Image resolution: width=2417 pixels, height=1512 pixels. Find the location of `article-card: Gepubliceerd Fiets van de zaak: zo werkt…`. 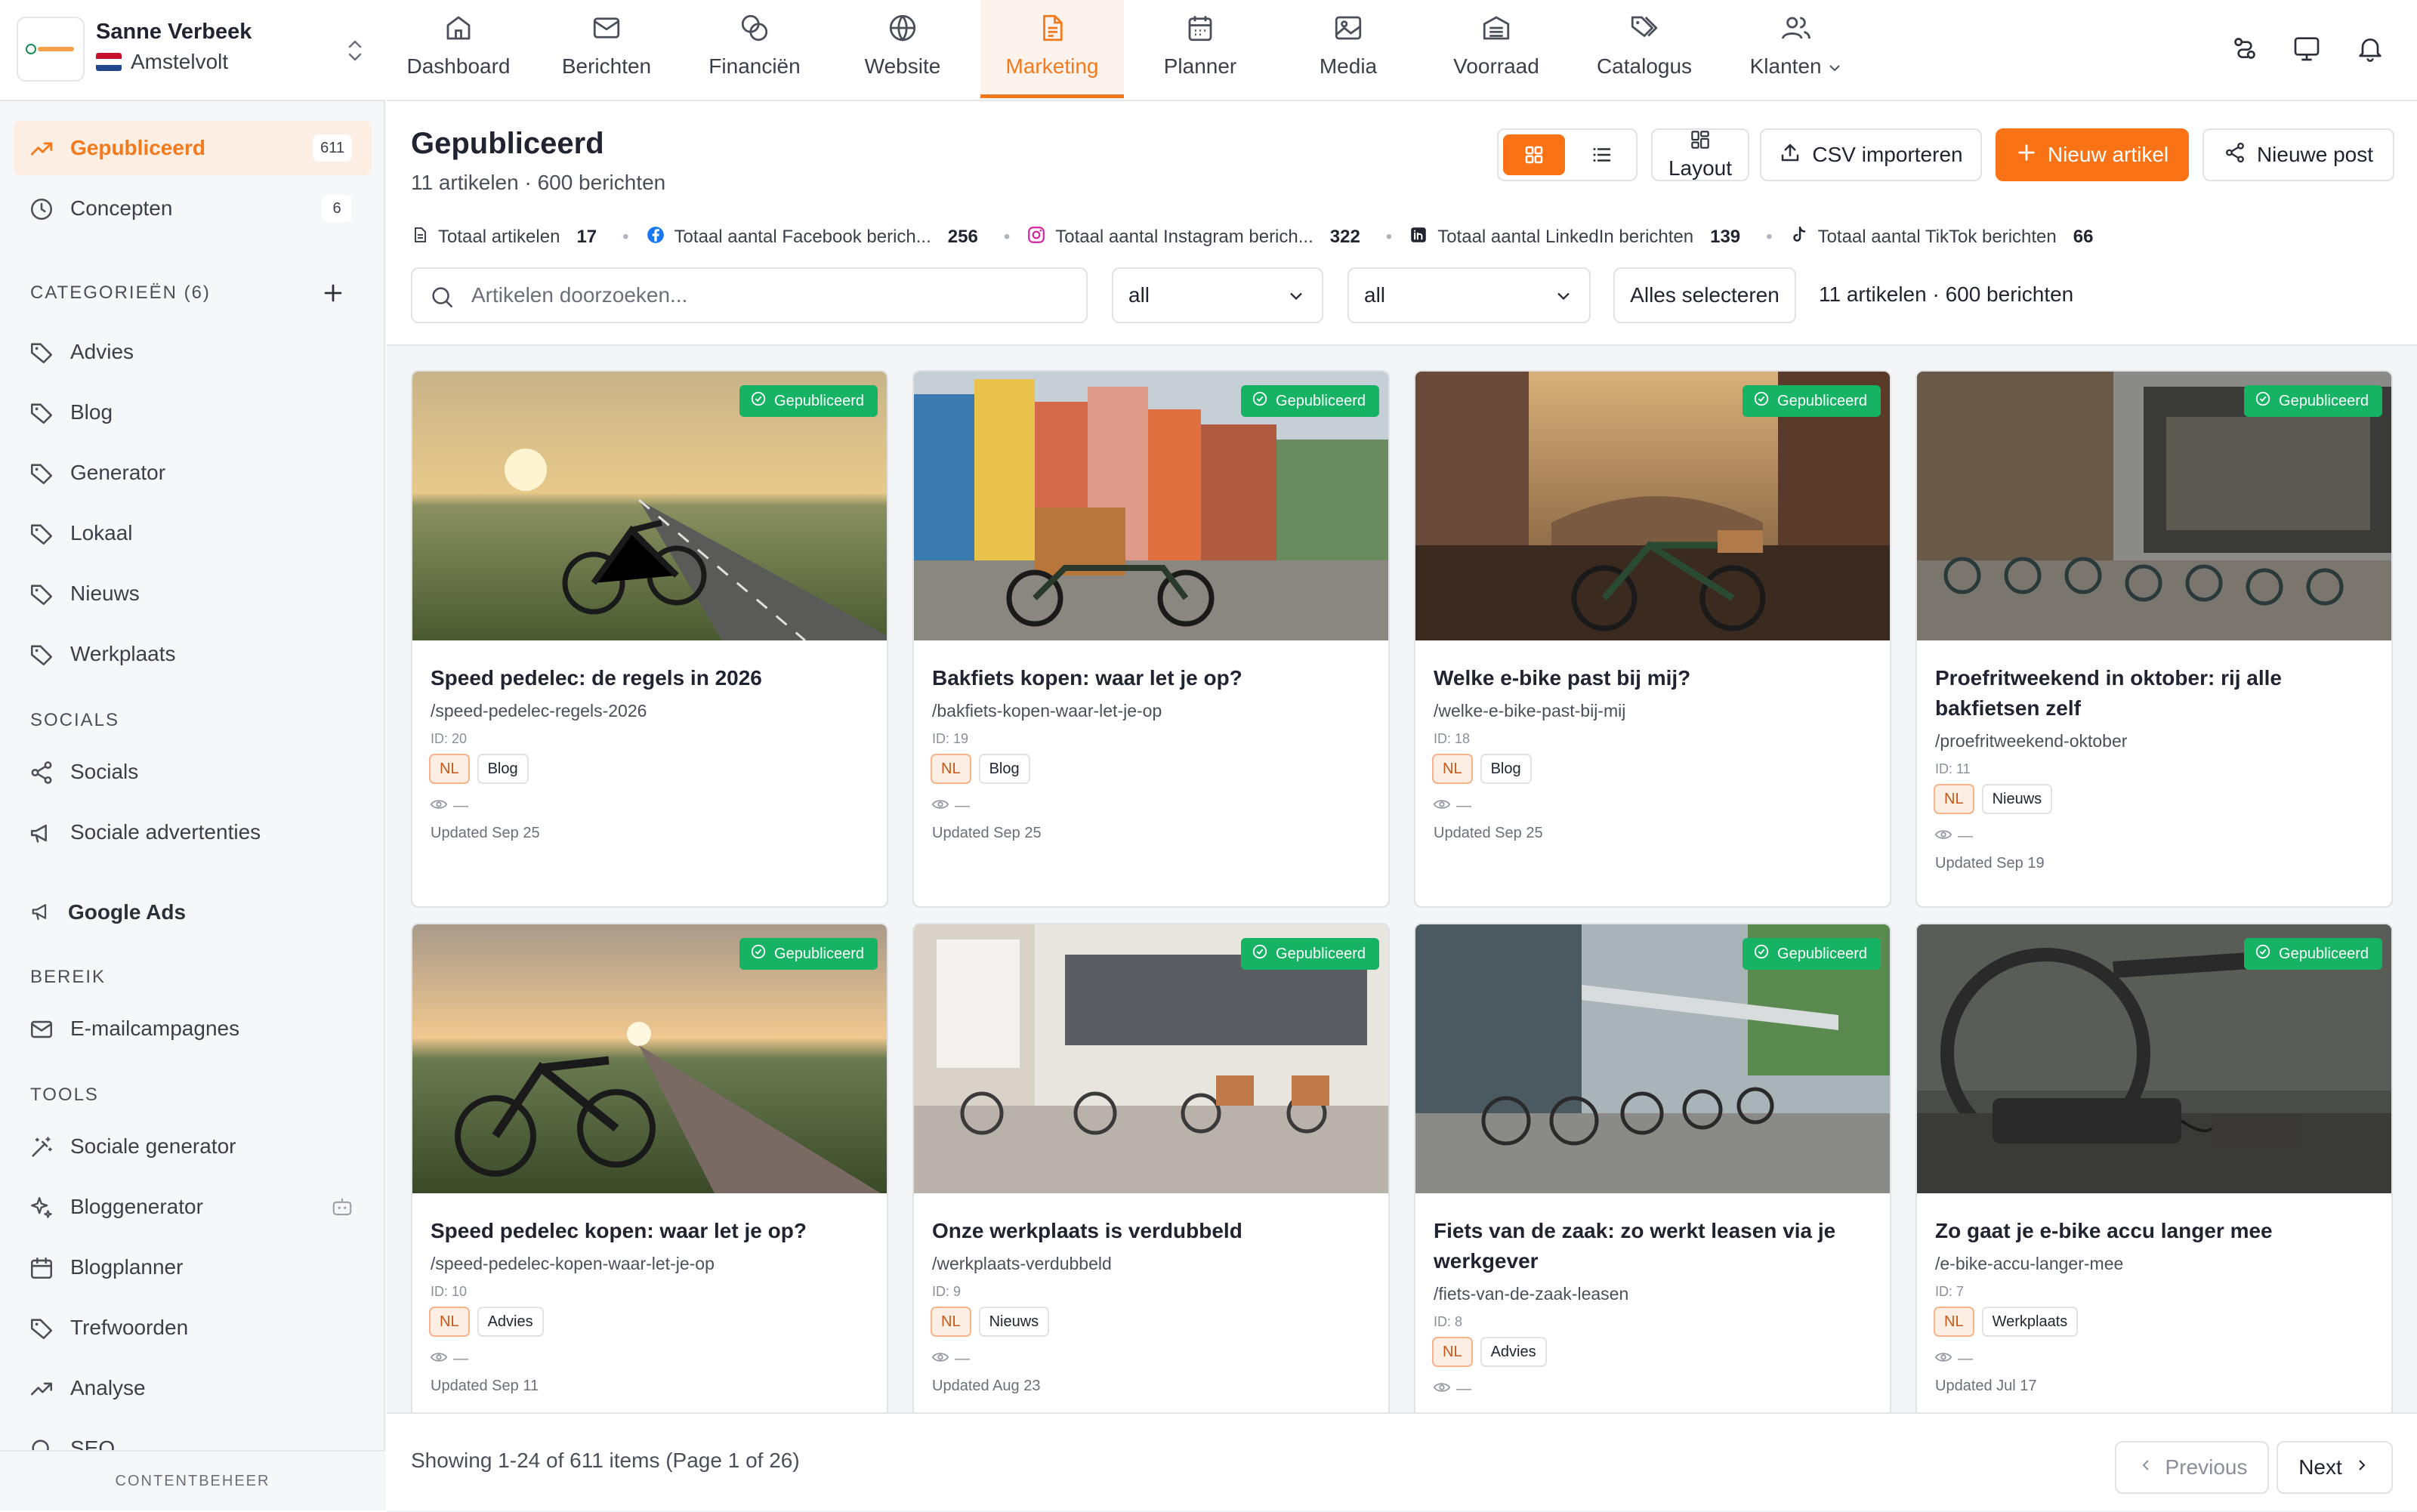

article-card: Gepubliceerd Fiets van de zaak: zo werkt… is located at coordinates (1652, 1192).